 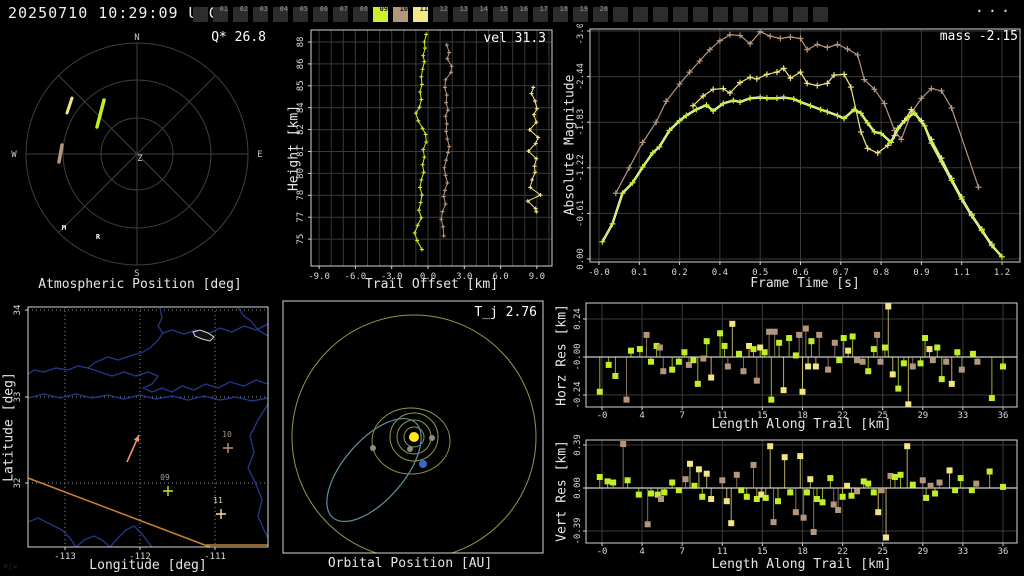 I want to click on sun-marker, so click(x=414, y=437).